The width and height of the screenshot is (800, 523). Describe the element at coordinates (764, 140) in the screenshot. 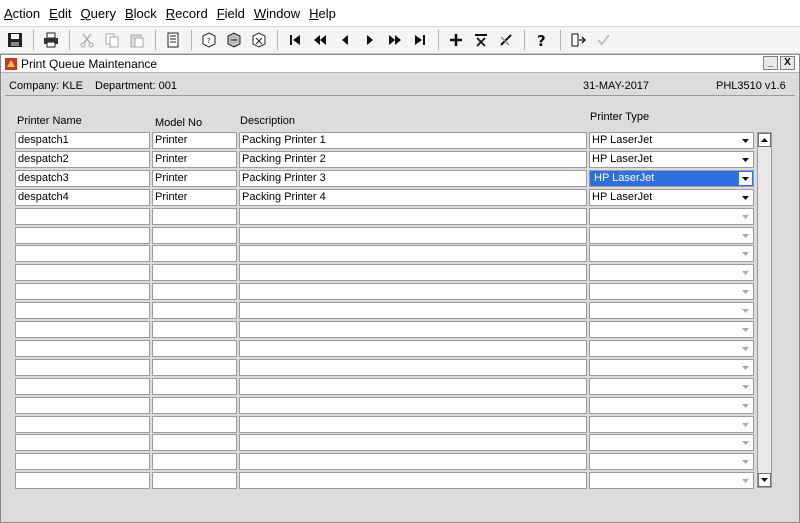

I see `scroll-up-button` at that location.